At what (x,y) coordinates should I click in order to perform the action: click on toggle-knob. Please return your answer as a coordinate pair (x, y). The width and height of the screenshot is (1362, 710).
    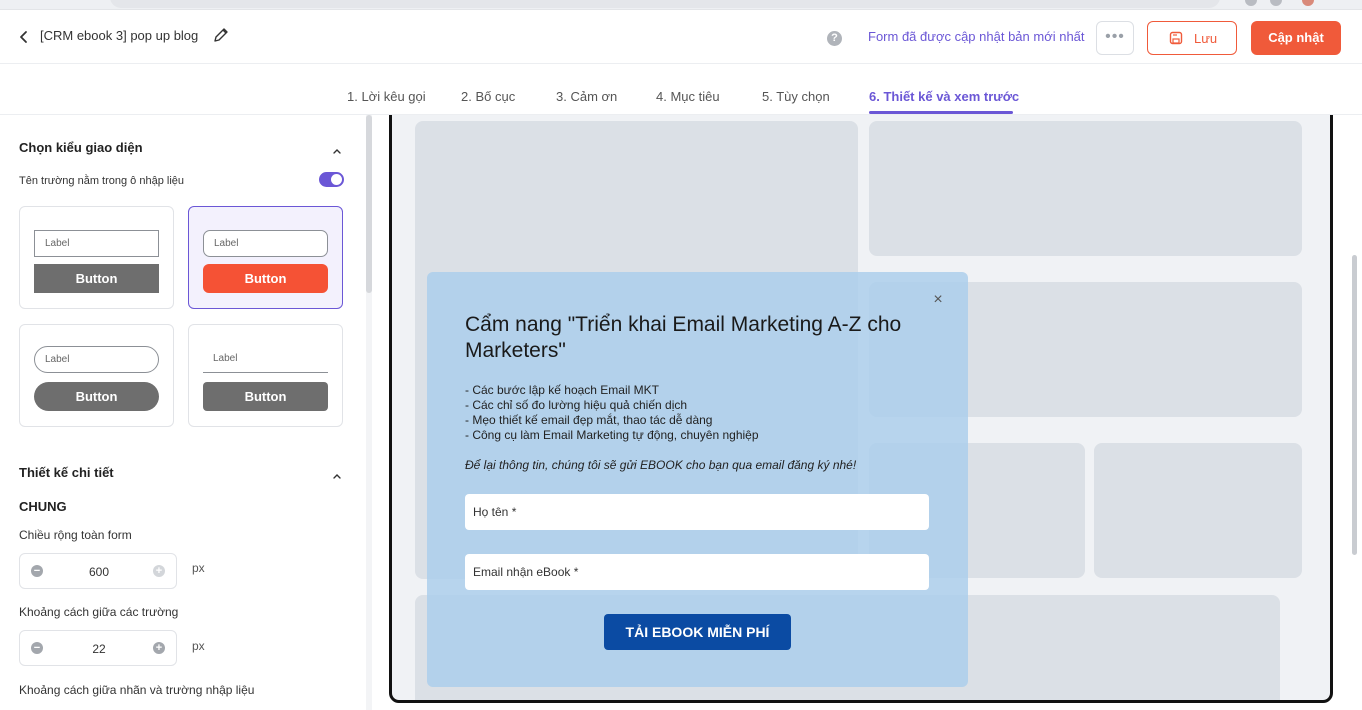
    Looking at the image, I should click on (336, 179).